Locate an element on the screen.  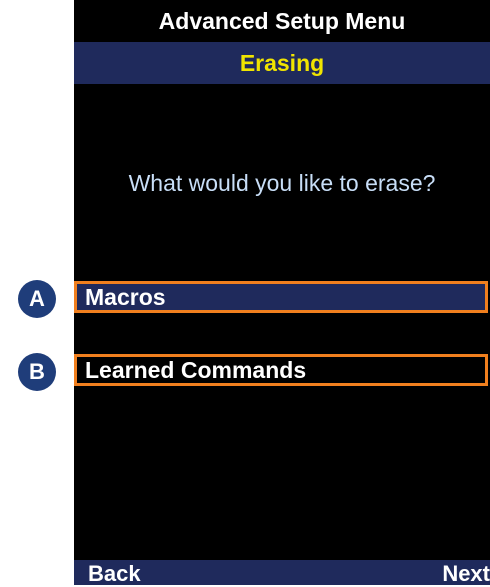
erase-prompt: What would you like to erase? is located at coordinates (282, 183).